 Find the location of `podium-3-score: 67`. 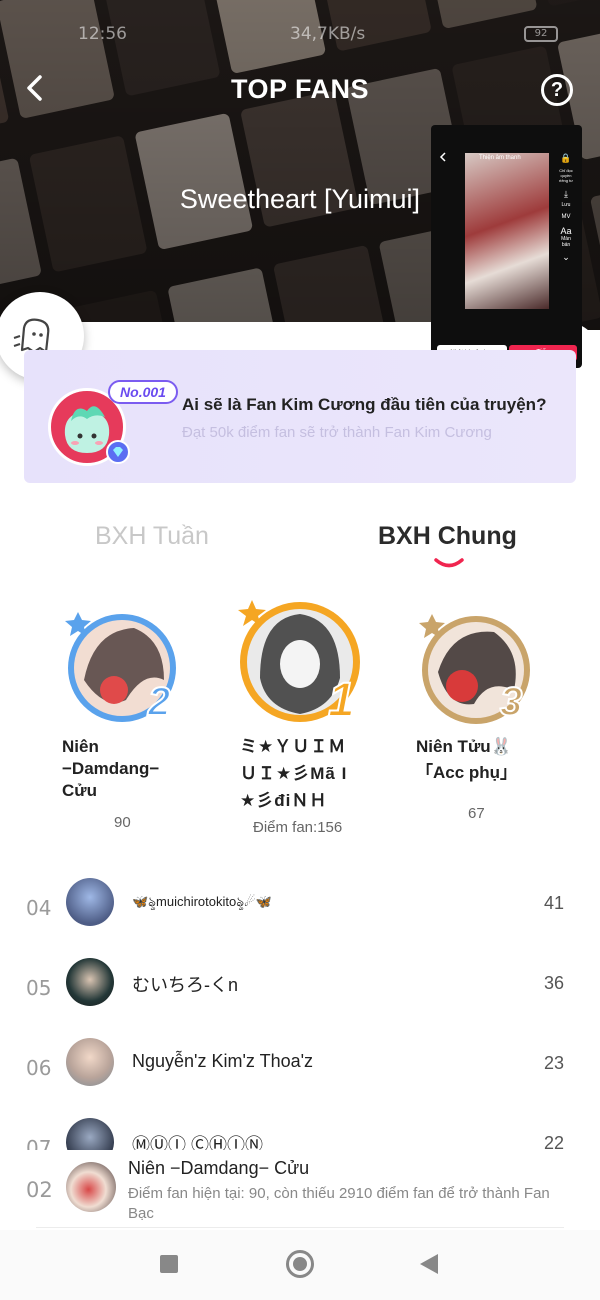

podium-3-score: 67 is located at coordinates (476, 813).